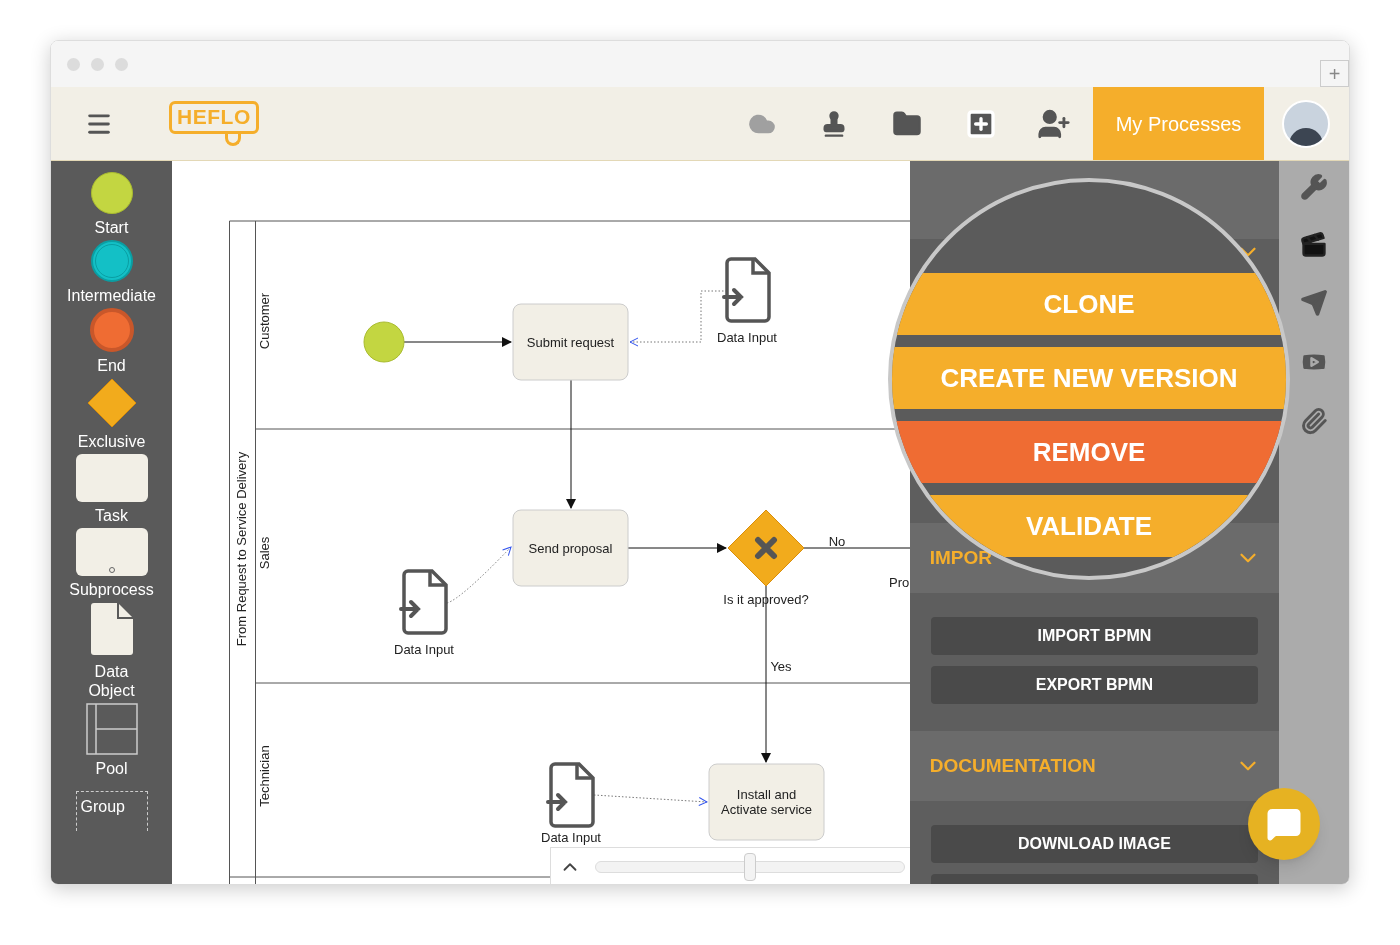 The height and width of the screenshot is (945, 1400). What do you see at coordinates (111, 193) in the screenshot?
I see `start-event-icon` at bounding box center [111, 193].